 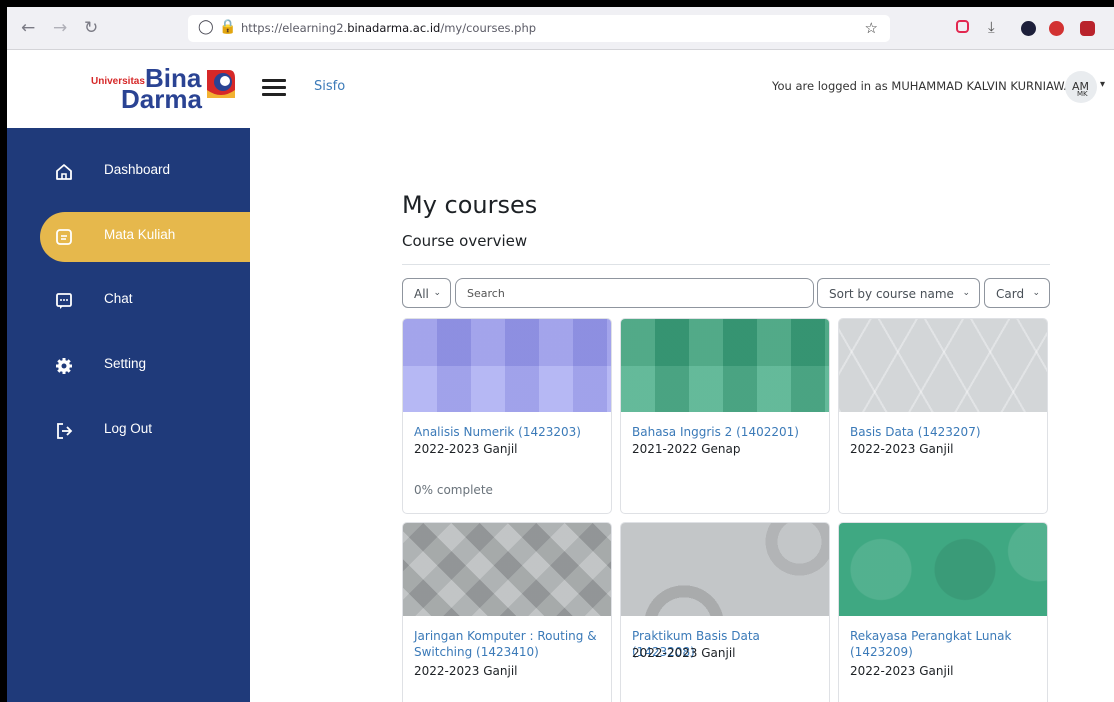 What do you see at coordinates (128, 366) in the screenshot?
I see `sidebar-item-setting: Setting` at bounding box center [128, 366].